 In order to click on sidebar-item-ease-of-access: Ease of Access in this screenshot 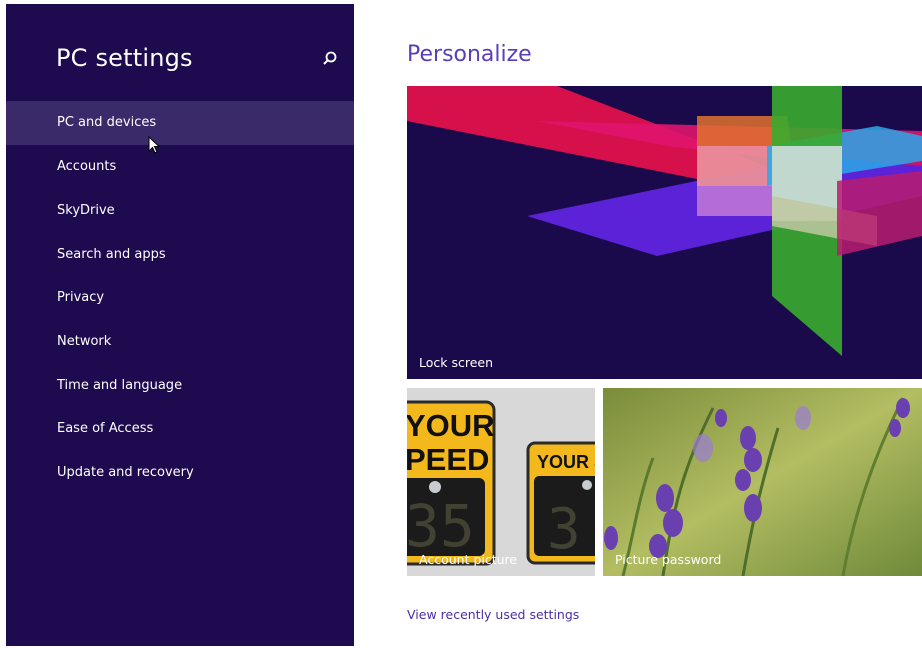, I will do `click(180, 429)`.